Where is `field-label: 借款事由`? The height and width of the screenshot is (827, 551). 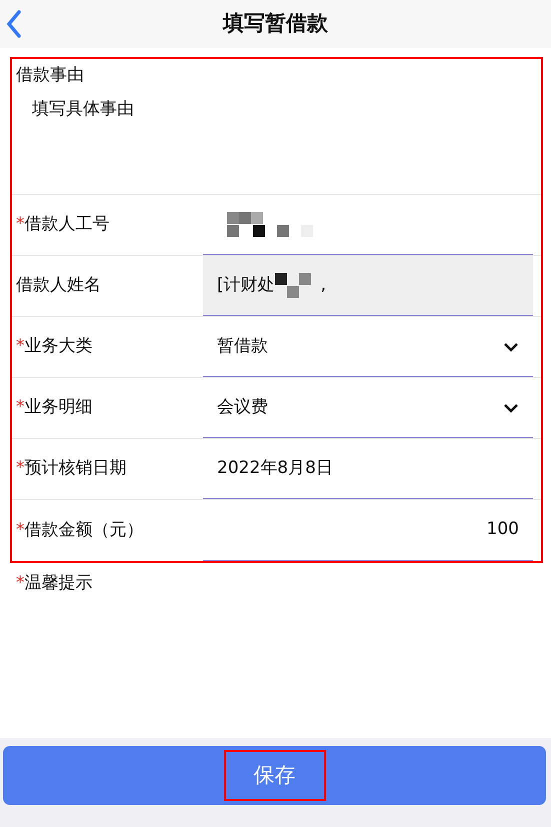
field-label: 借款事由 is located at coordinates (50, 75).